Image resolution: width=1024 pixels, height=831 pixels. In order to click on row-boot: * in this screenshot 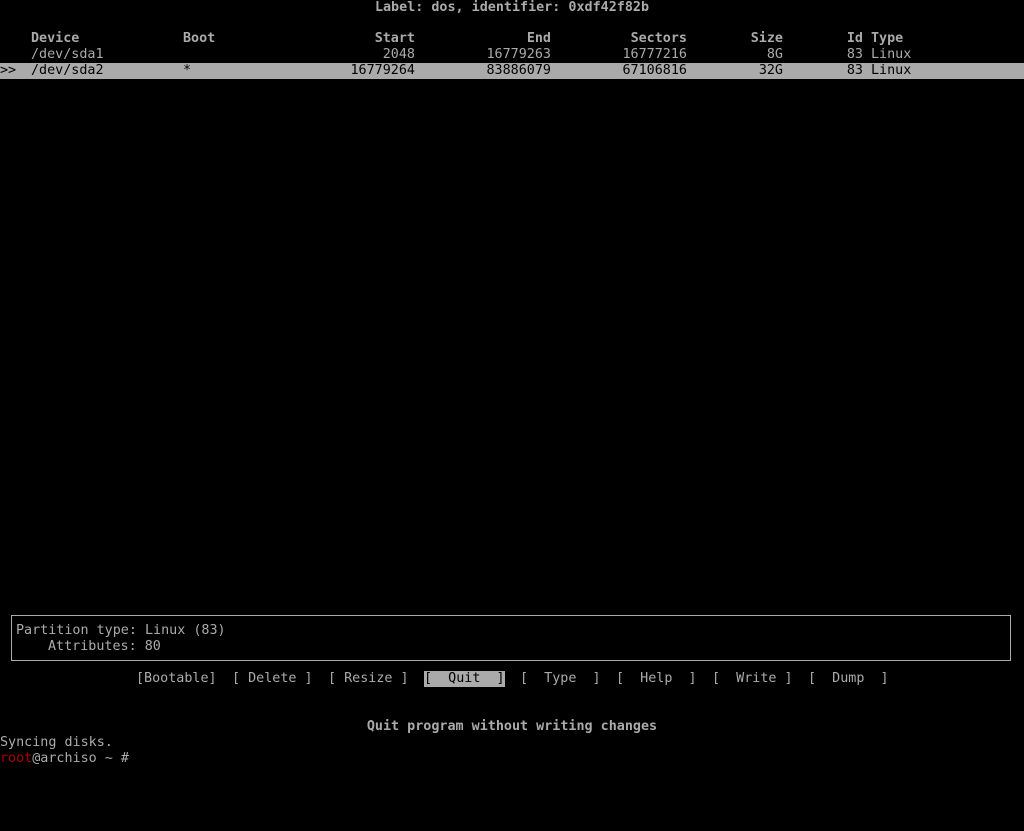, I will do `click(187, 70)`.